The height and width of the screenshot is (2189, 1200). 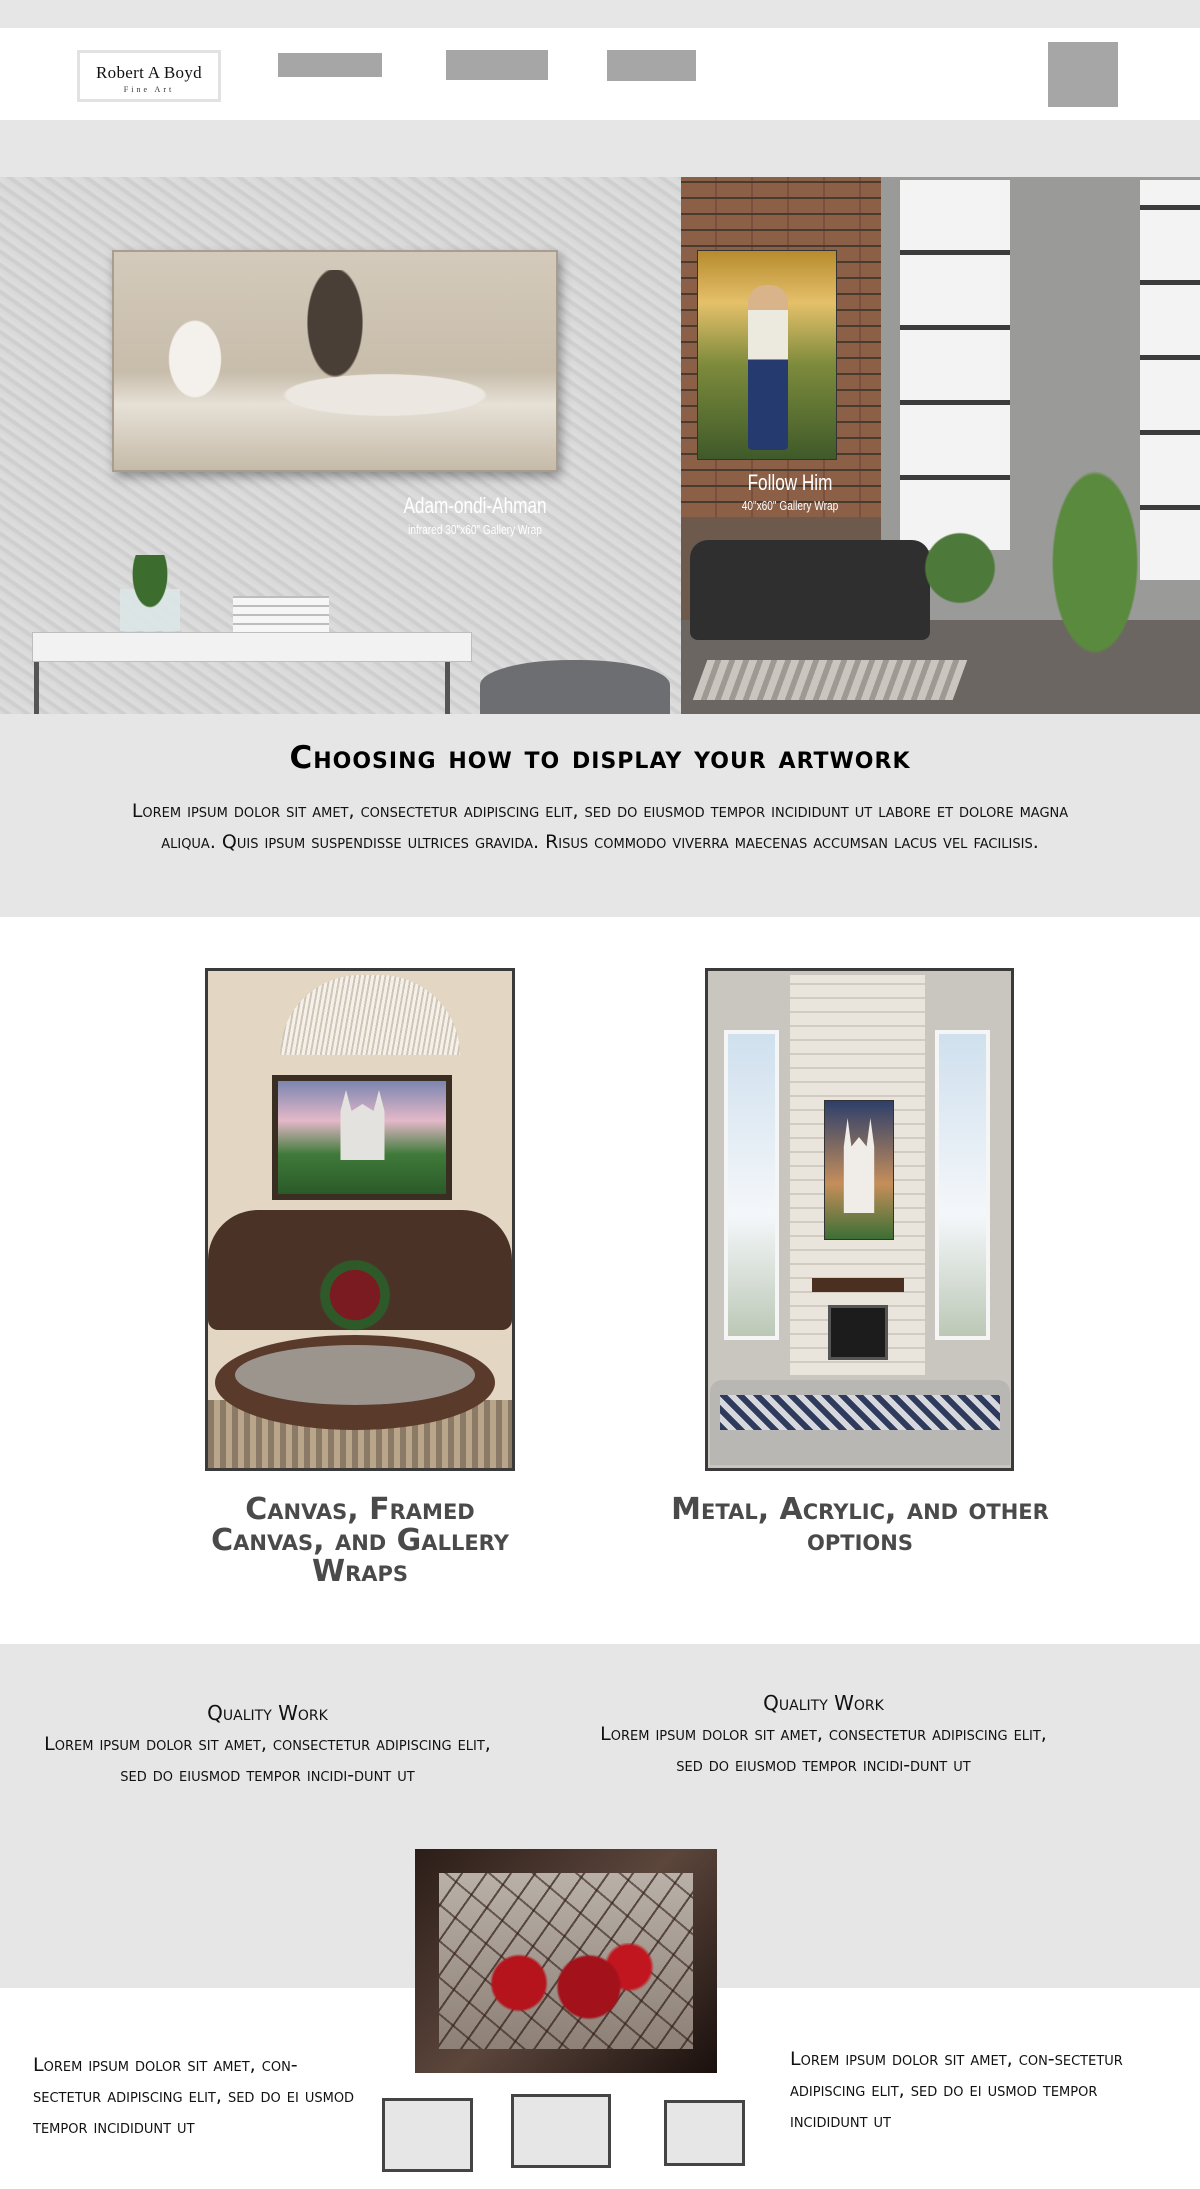 I want to click on site-logo: Robert A Boyd Fine Art, so click(x=149, y=76).